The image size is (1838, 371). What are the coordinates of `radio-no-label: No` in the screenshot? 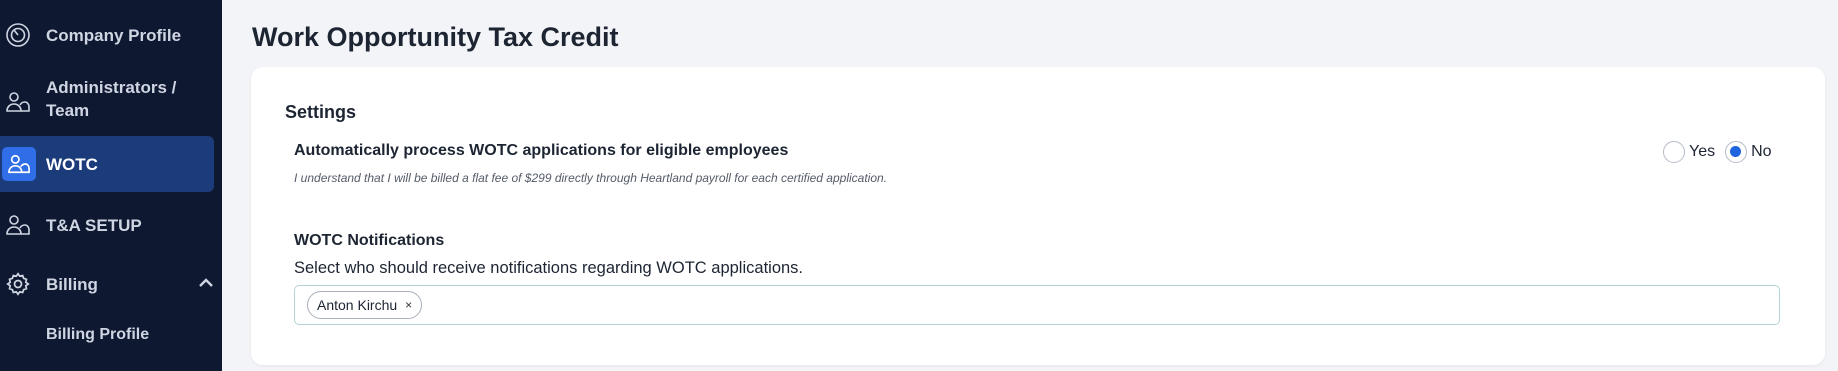 It's located at (1761, 151).